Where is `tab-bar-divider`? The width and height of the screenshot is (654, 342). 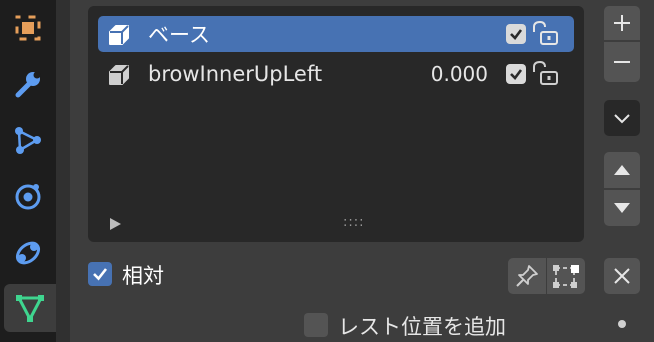 tab-bar-divider is located at coordinates (63, 171).